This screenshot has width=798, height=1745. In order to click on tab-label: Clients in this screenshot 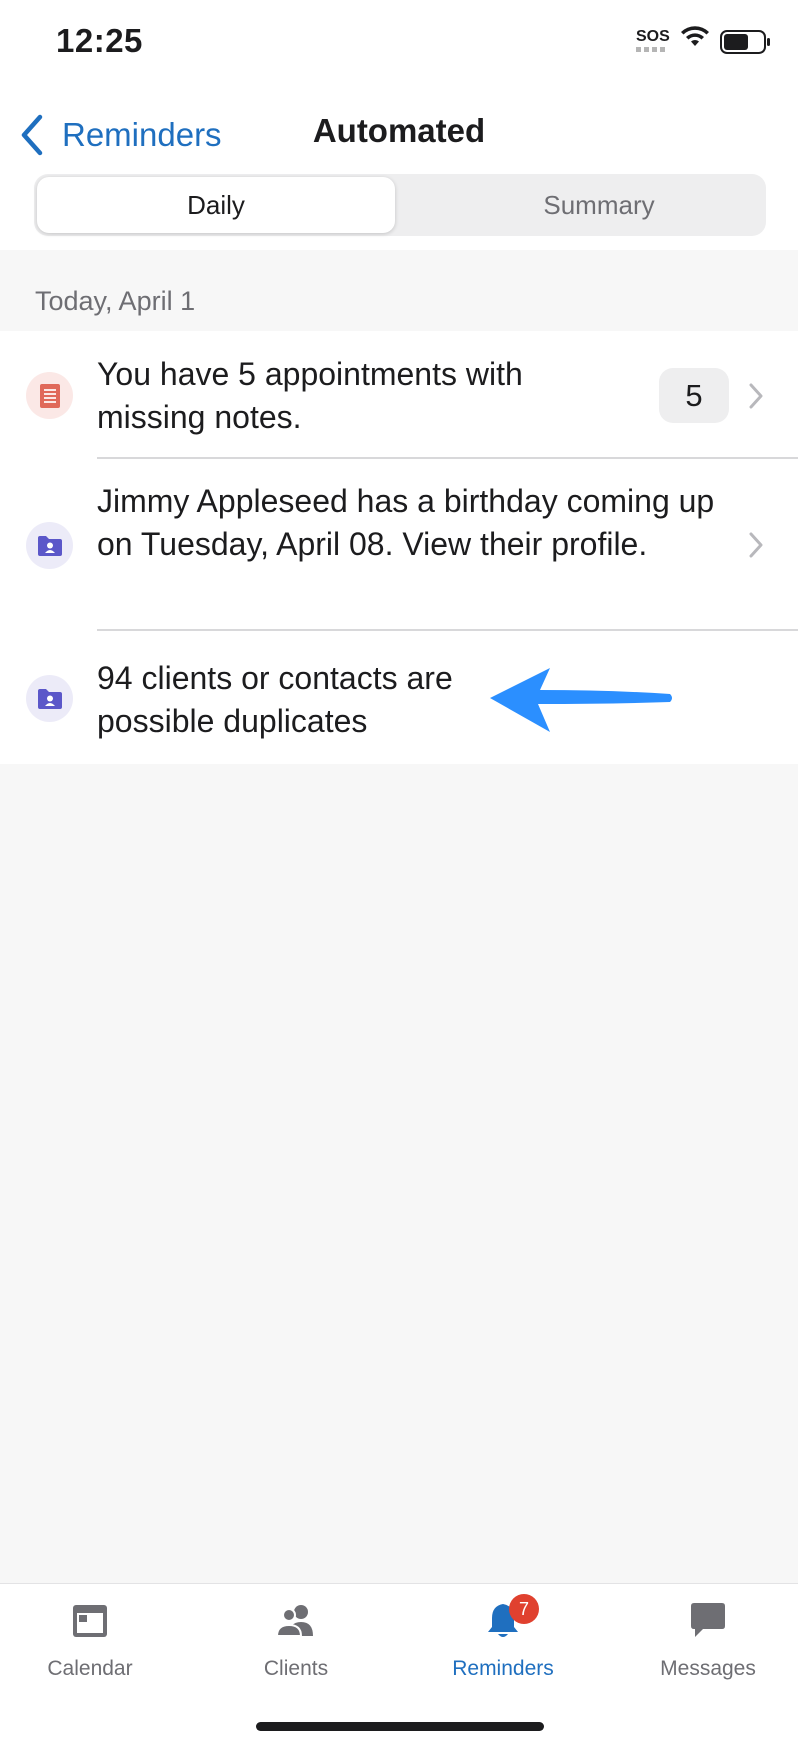, I will do `click(296, 1668)`.